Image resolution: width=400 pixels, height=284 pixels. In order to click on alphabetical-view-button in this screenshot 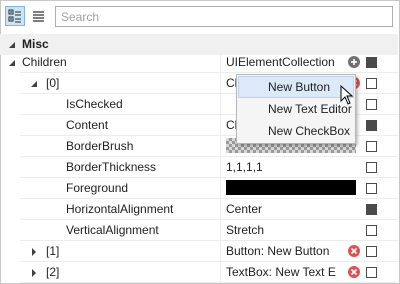, I will do `click(38, 16)`.